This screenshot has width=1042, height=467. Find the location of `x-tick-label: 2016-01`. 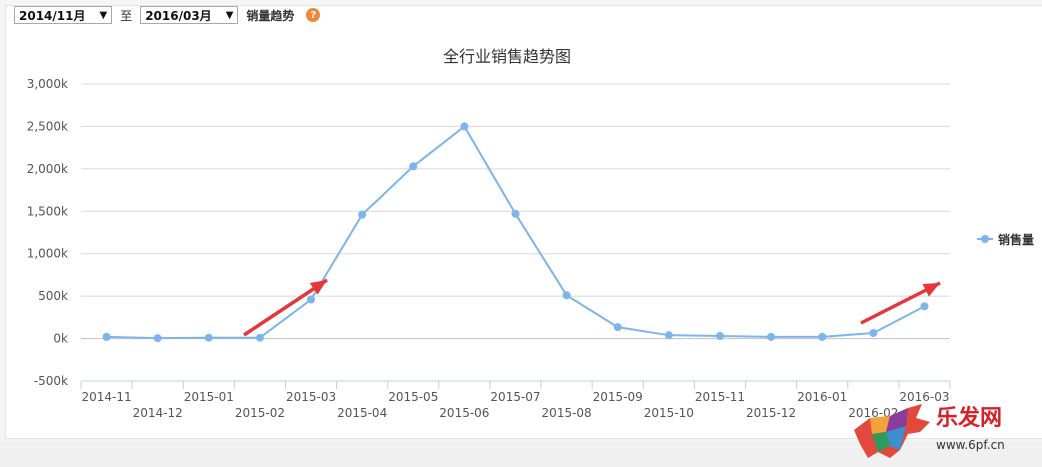

x-tick-label: 2016-01 is located at coordinates (822, 397).